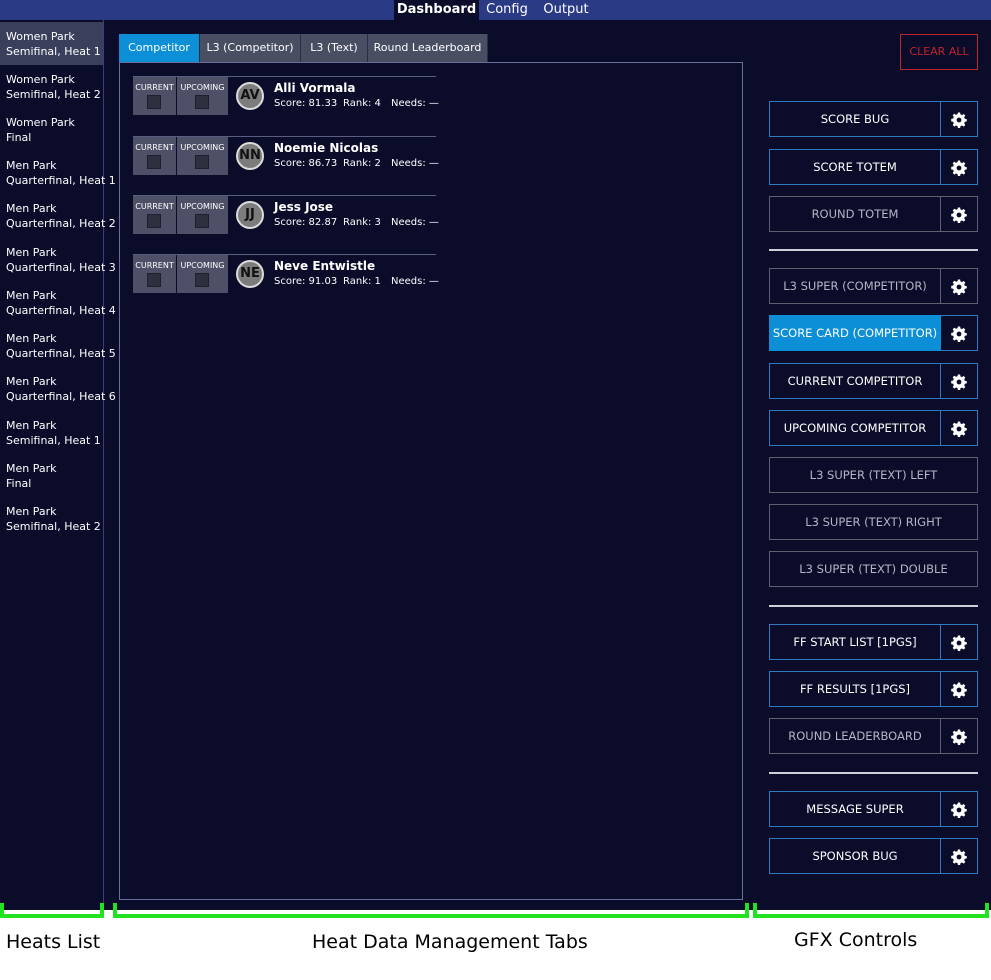 The width and height of the screenshot is (991, 980). Describe the element at coordinates (53, 94) in the screenshot. I see `heat-round: Semifinal, Heat 2` at that location.